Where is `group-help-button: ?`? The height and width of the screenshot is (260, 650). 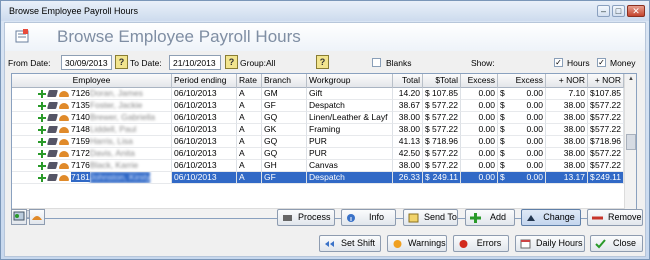
group-help-button: ? is located at coordinates (322, 62).